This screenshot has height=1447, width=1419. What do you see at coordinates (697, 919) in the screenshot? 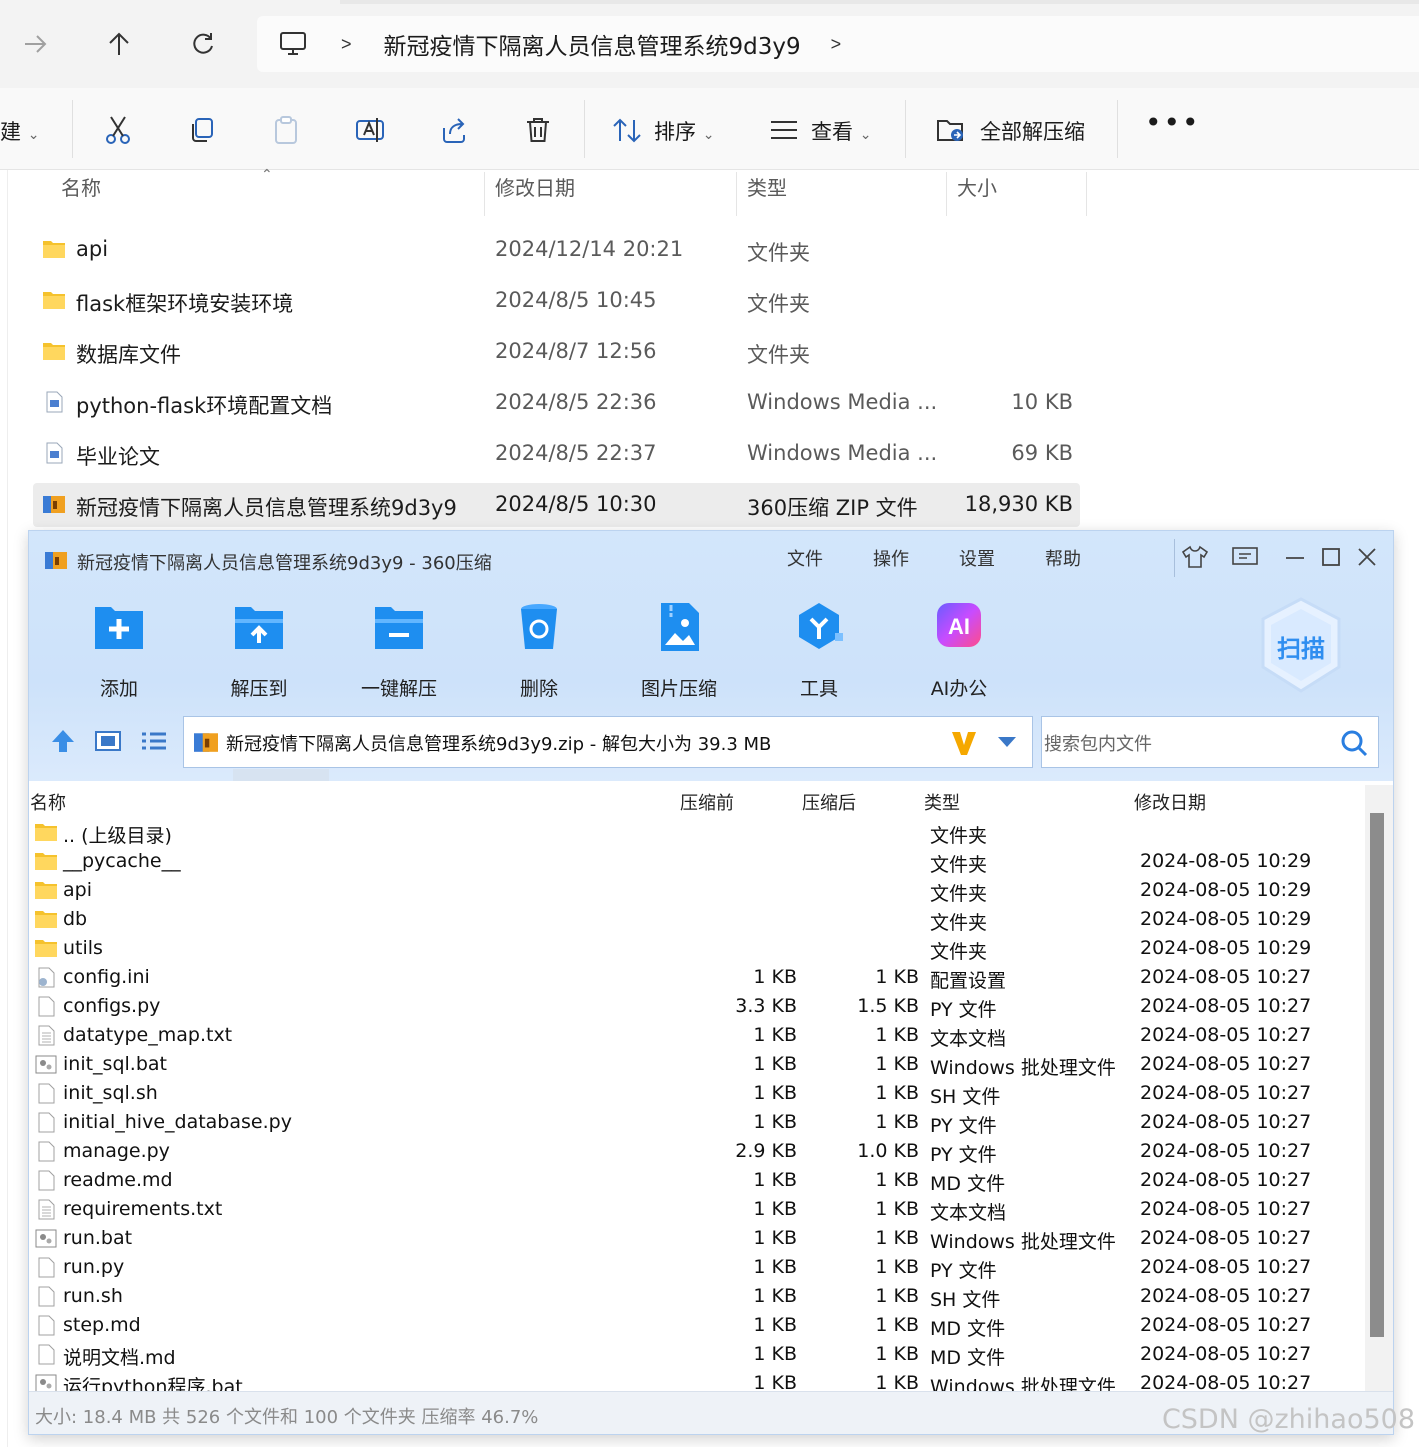
I see `zip-row: db 文件夹 2024-08-05 10:29` at bounding box center [697, 919].